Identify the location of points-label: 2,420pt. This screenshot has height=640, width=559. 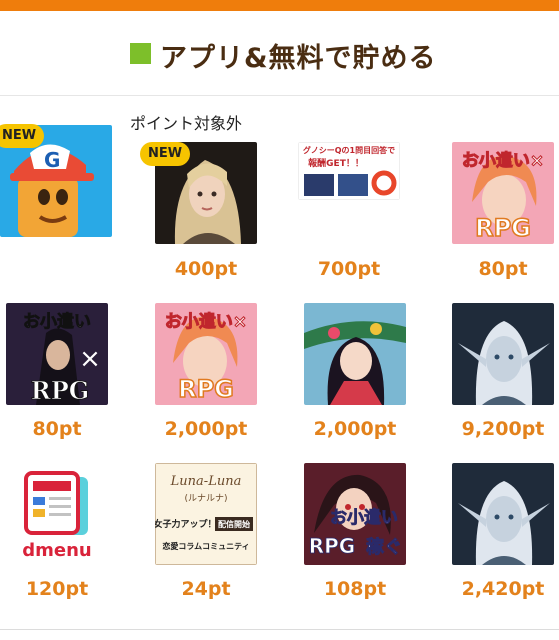
(503, 589).